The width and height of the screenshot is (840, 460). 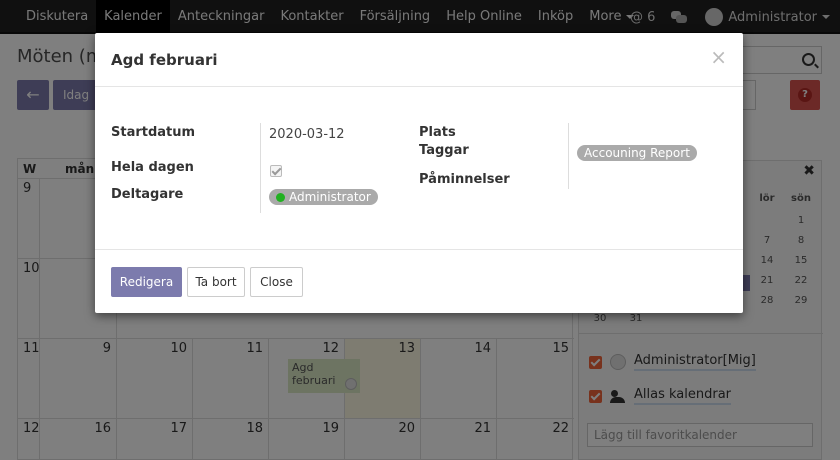 What do you see at coordinates (307, 134) in the screenshot?
I see `start-date-value: 2020-03-12` at bounding box center [307, 134].